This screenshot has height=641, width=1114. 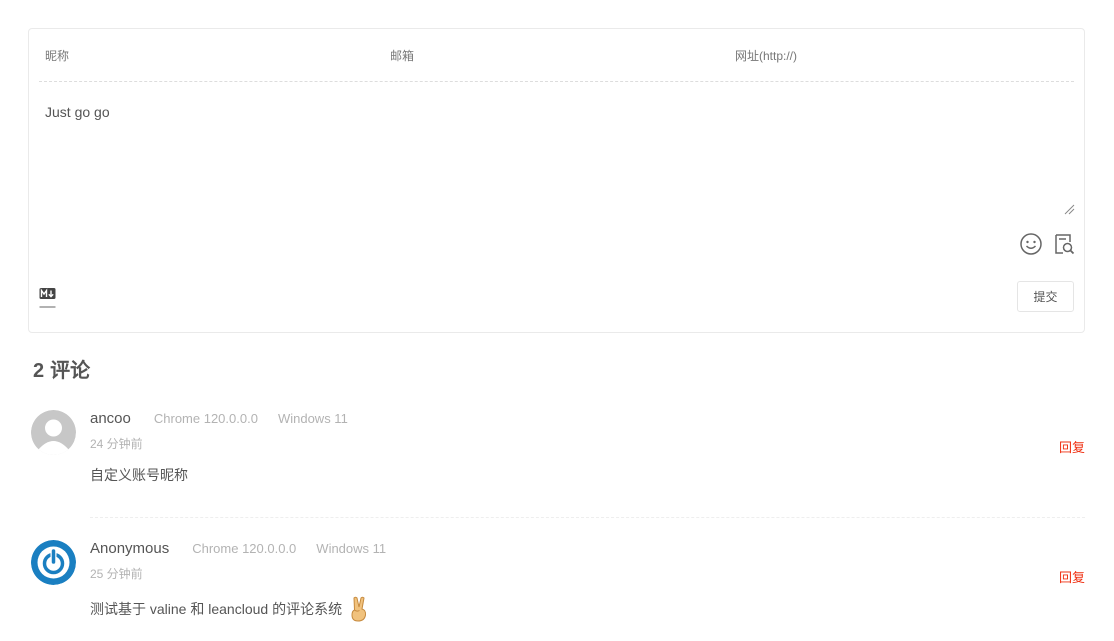 I want to click on comment-form-header, so click(x=556, y=55).